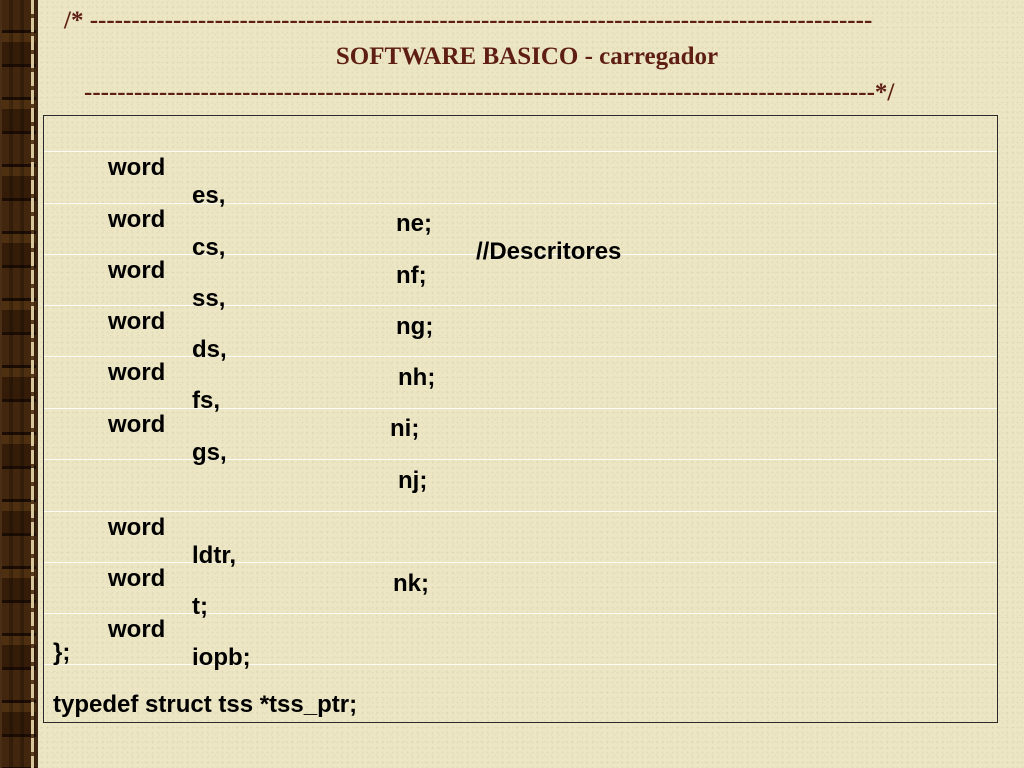 This screenshot has width=1024, height=768. I want to click on typedef-line: typedef struct tss *tss_ptr;, so click(205, 704).